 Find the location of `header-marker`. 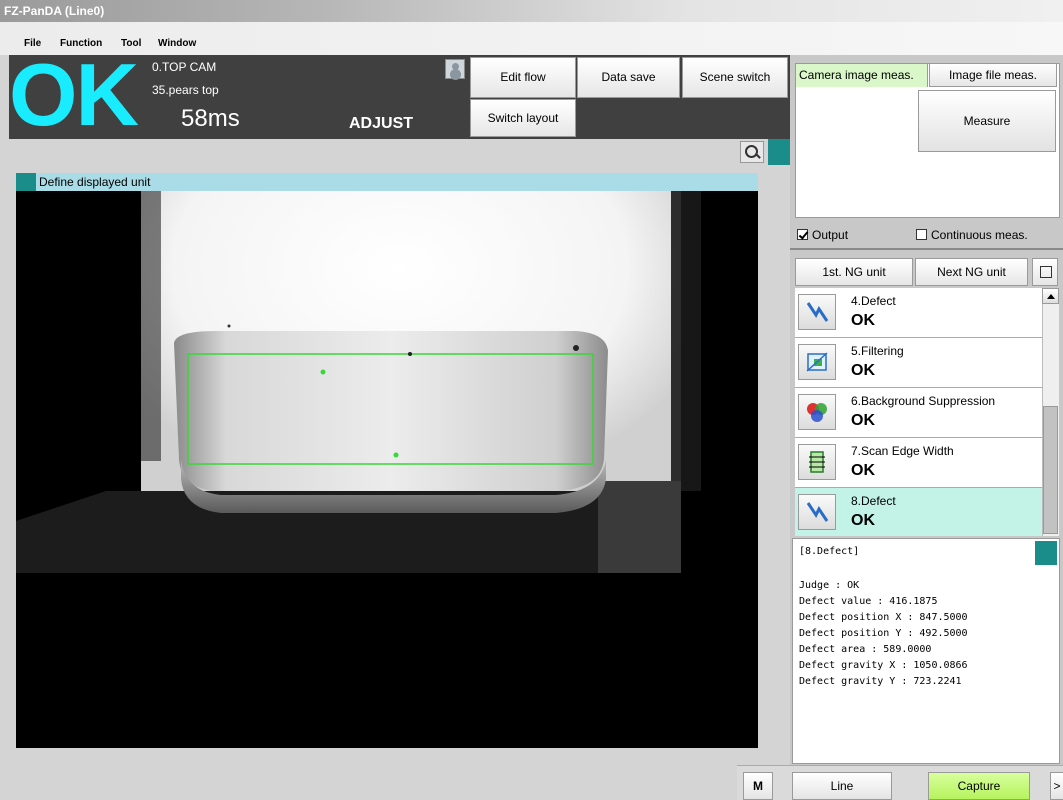

header-marker is located at coordinates (26, 182).